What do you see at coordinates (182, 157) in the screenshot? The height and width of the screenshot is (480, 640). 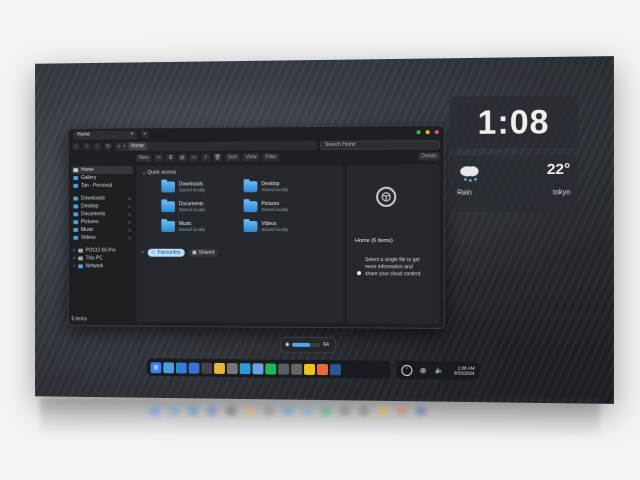 I see `paste-icon: ▤` at bounding box center [182, 157].